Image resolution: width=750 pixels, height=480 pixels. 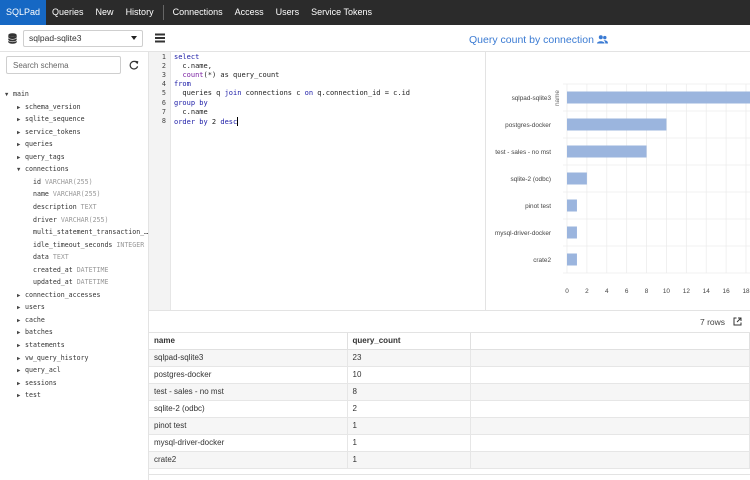 I want to click on schema-tree-item: data TEXT, so click(x=51, y=257).